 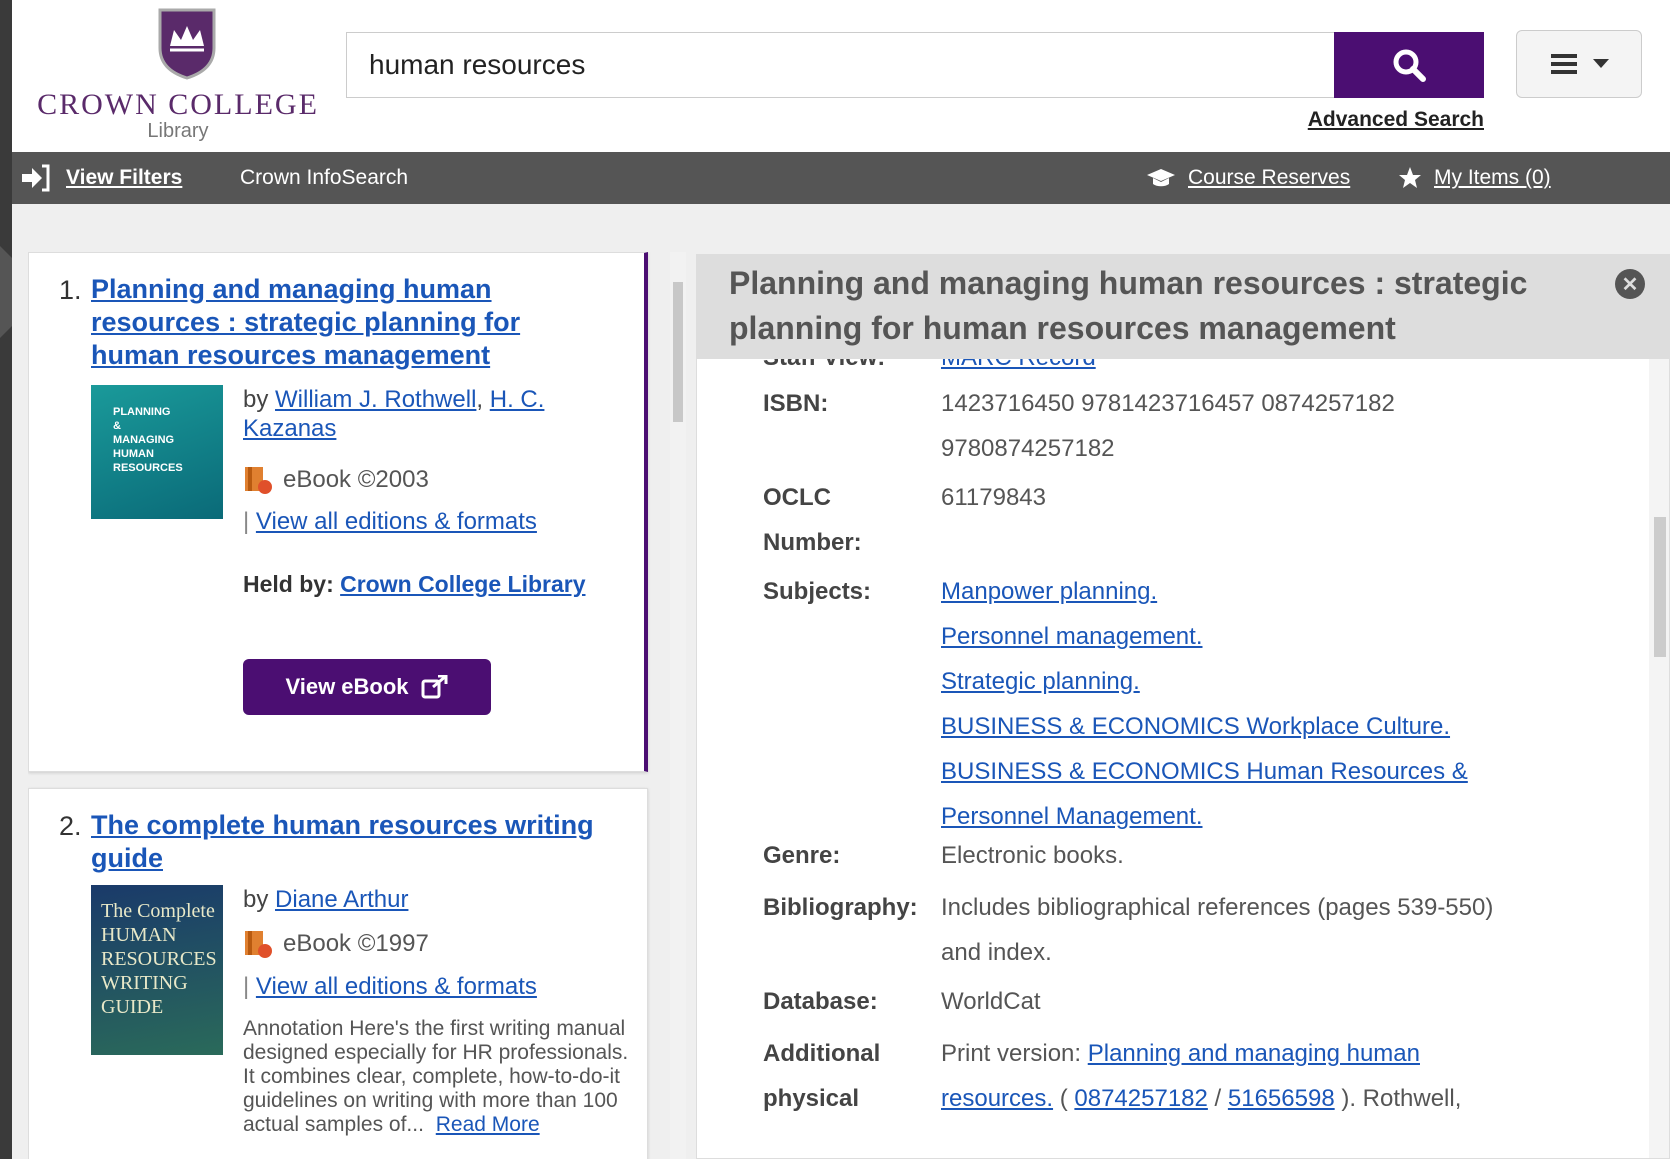 I want to click on main-menu-button, so click(x=1579, y=64).